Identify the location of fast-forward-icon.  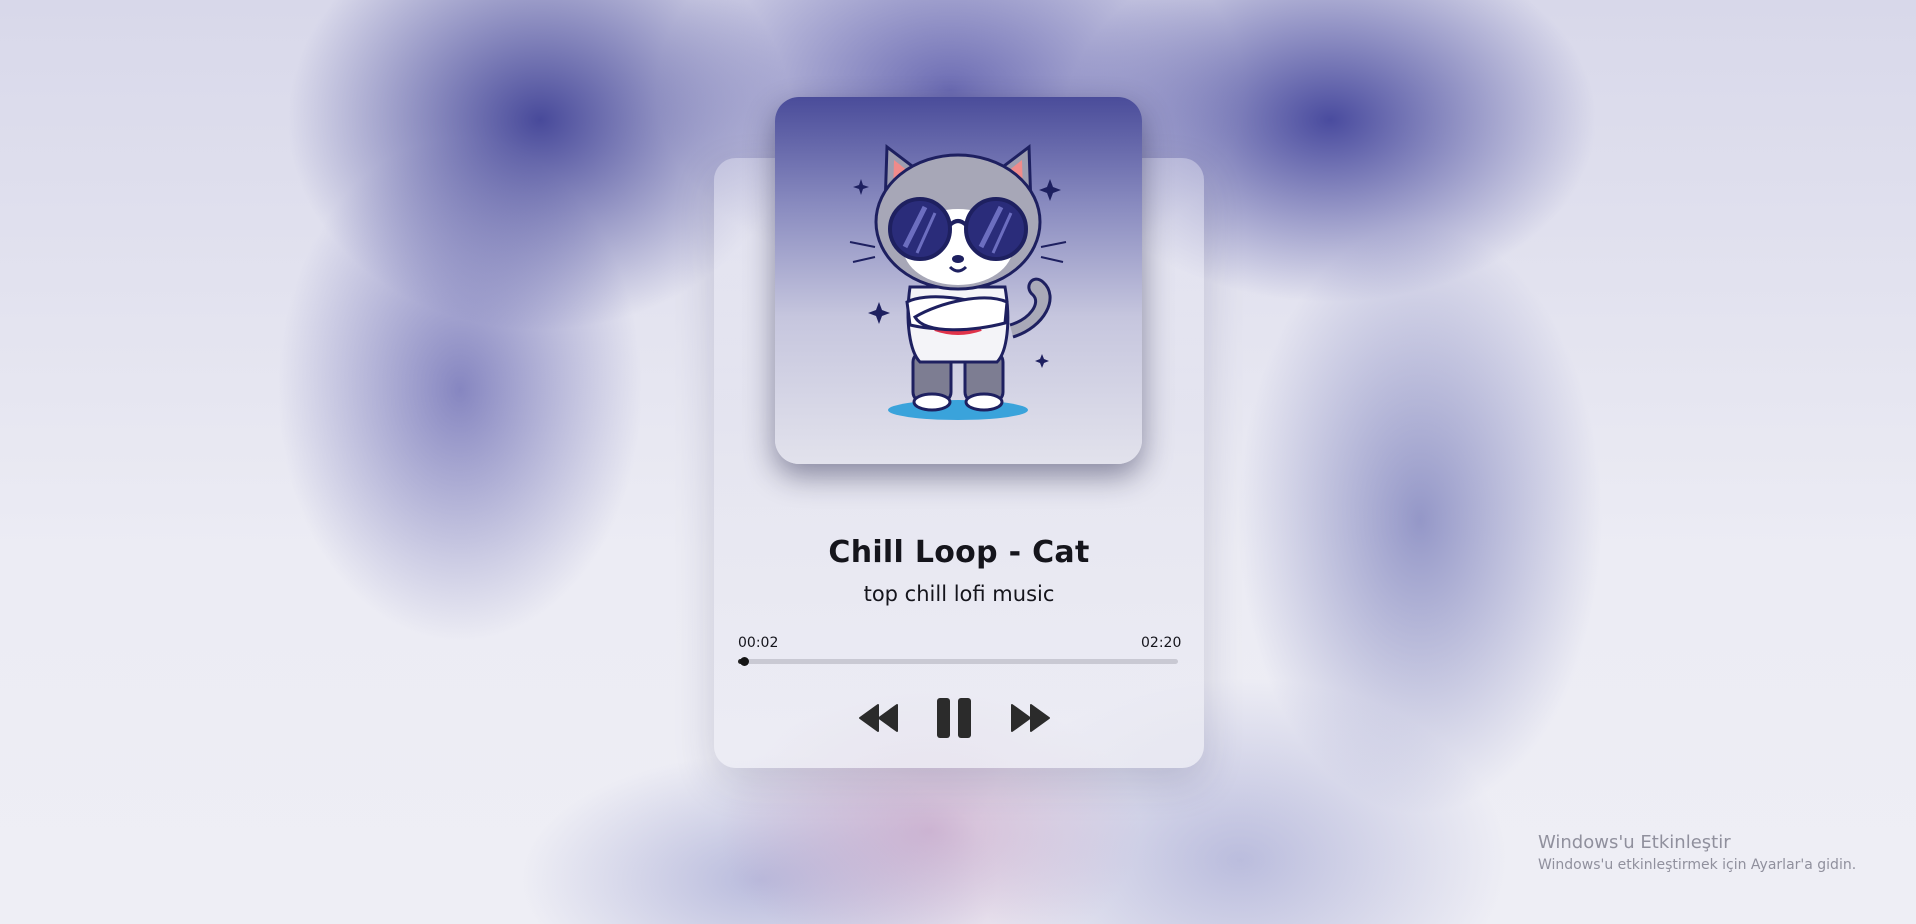
(1030, 718).